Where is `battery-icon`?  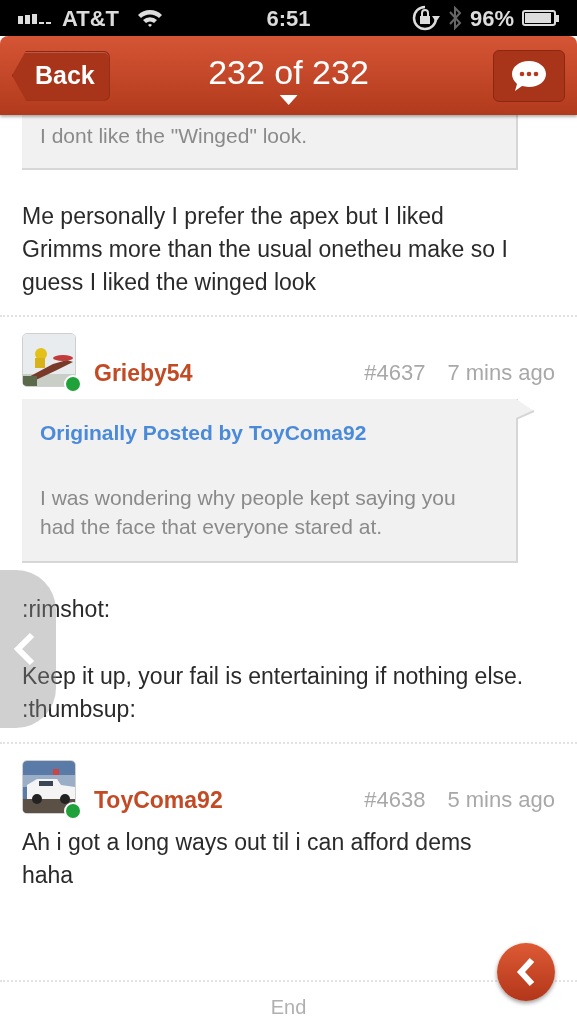 battery-icon is located at coordinates (540, 18).